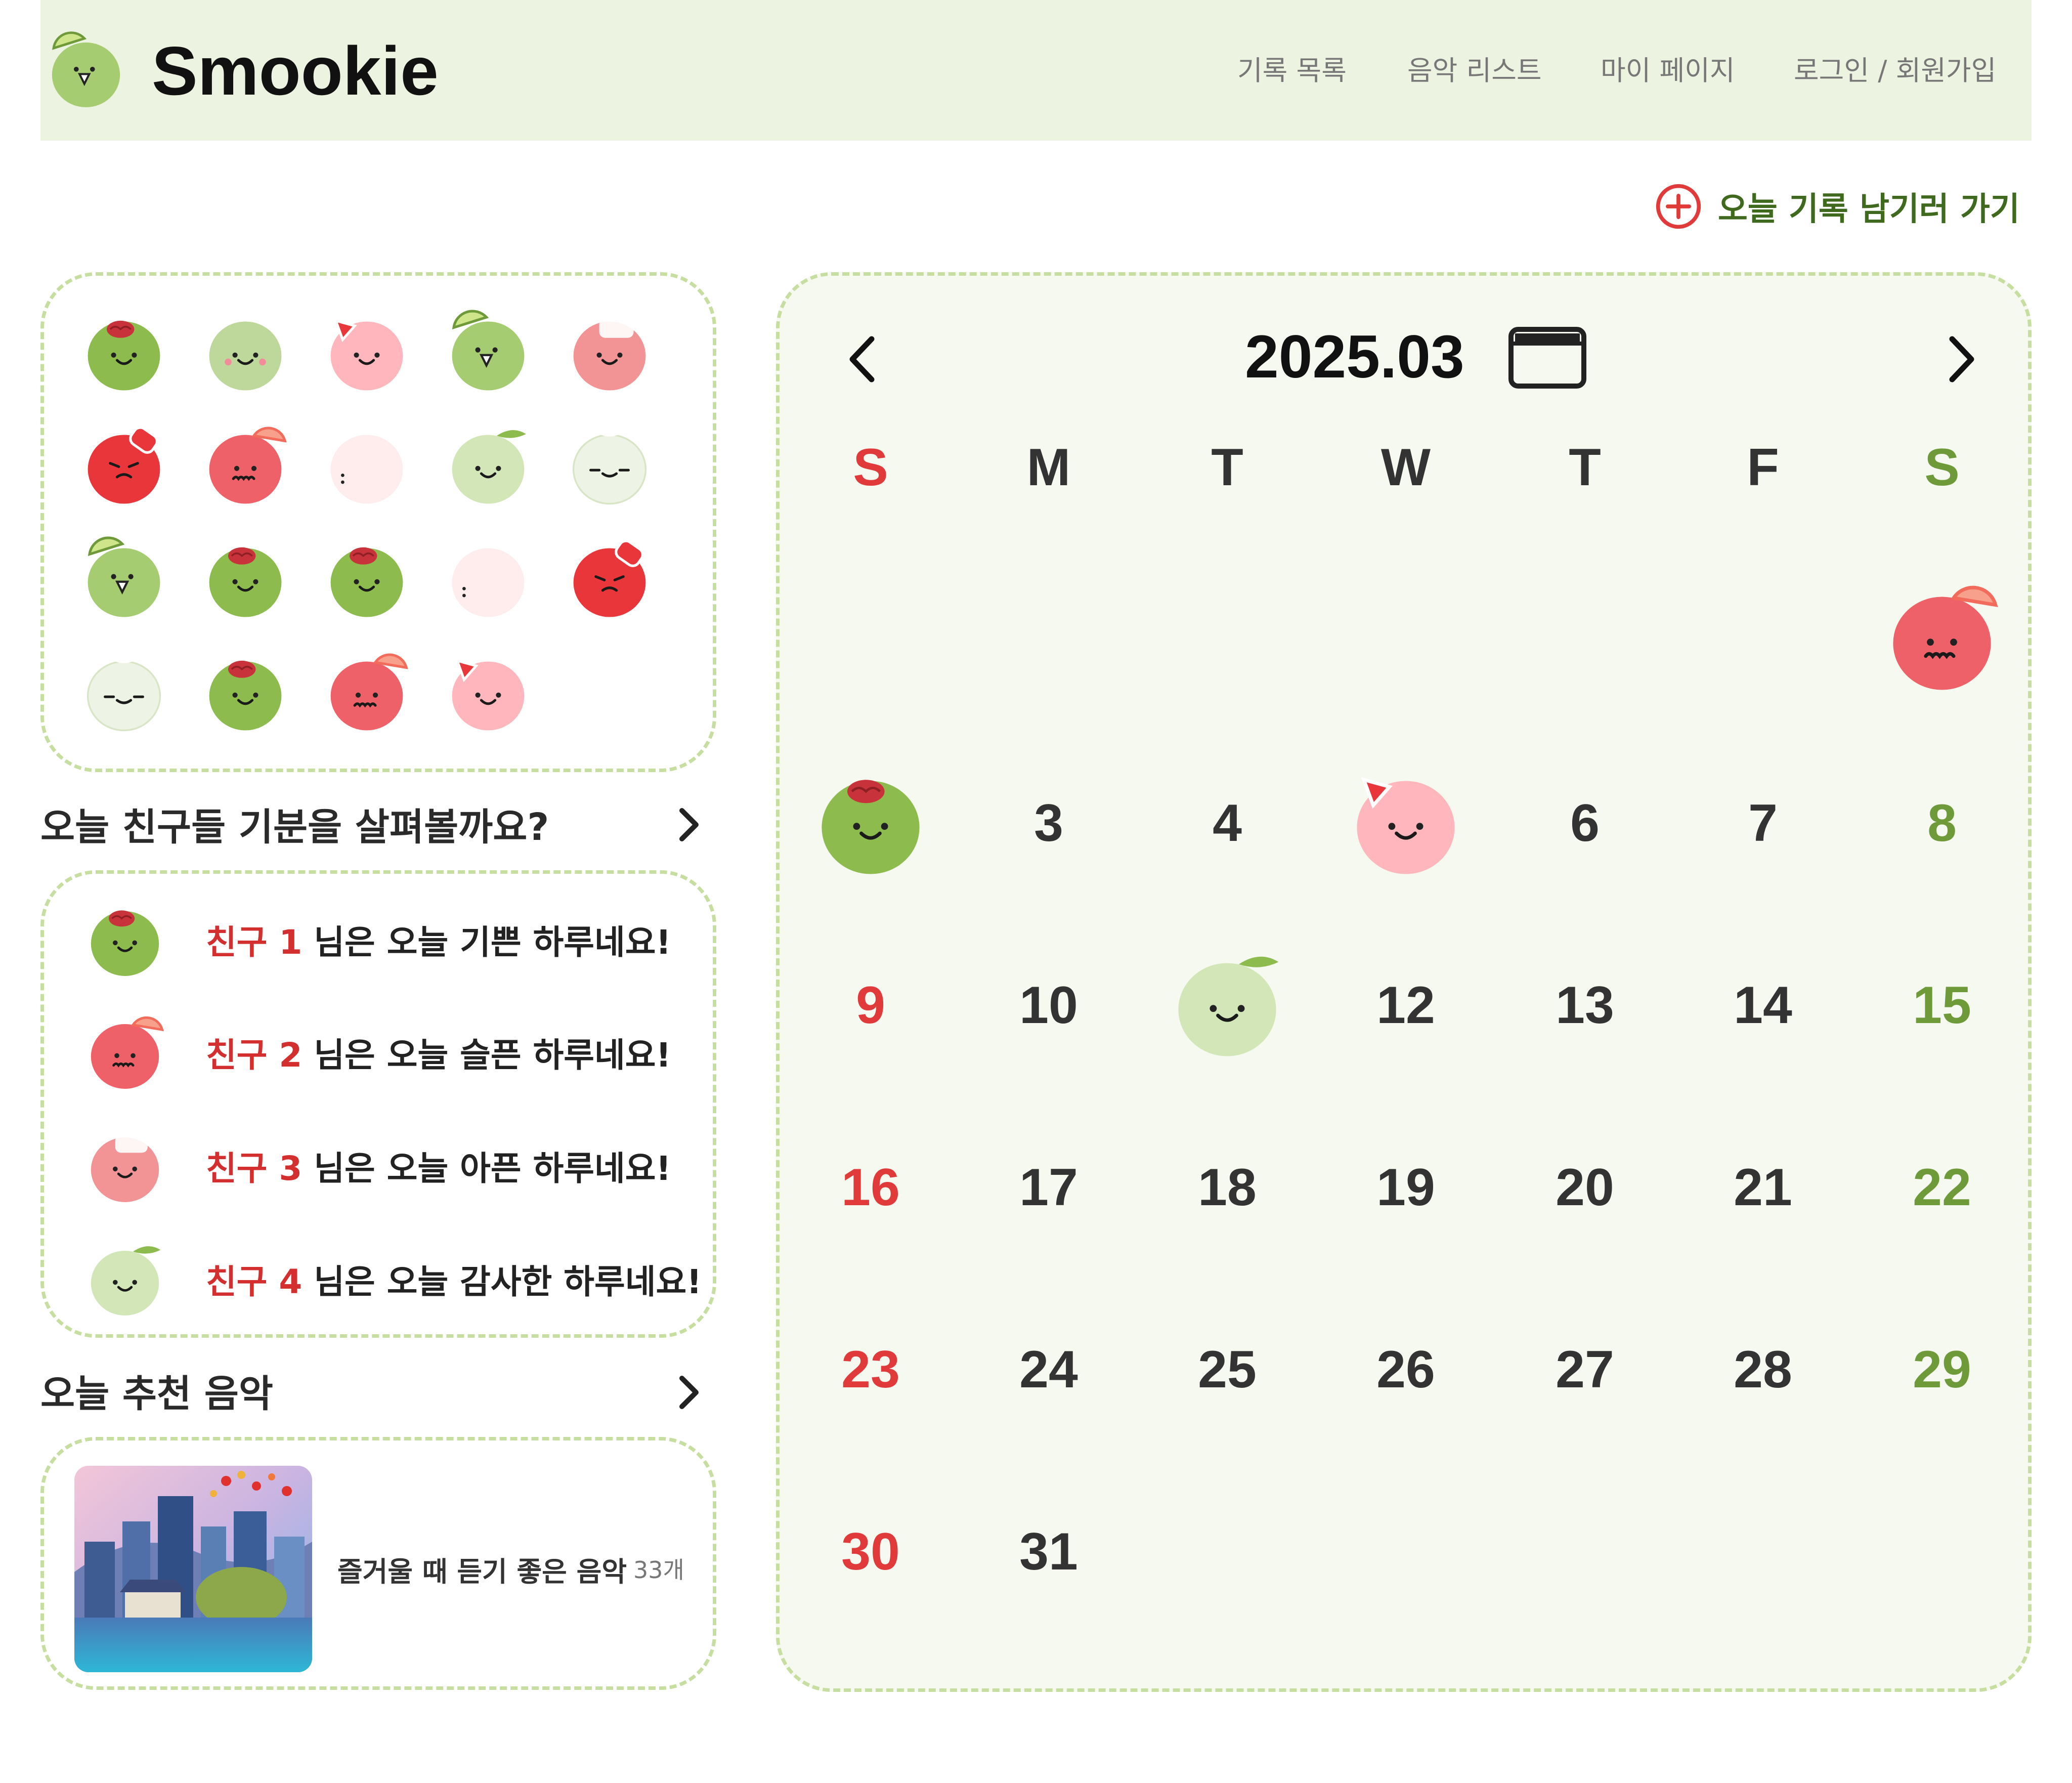 The width and height of the screenshot is (2072, 1783). What do you see at coordinates (193, 1569) in the screenshot?
I see `album-cover-image` at bounding box center [193, 1569].